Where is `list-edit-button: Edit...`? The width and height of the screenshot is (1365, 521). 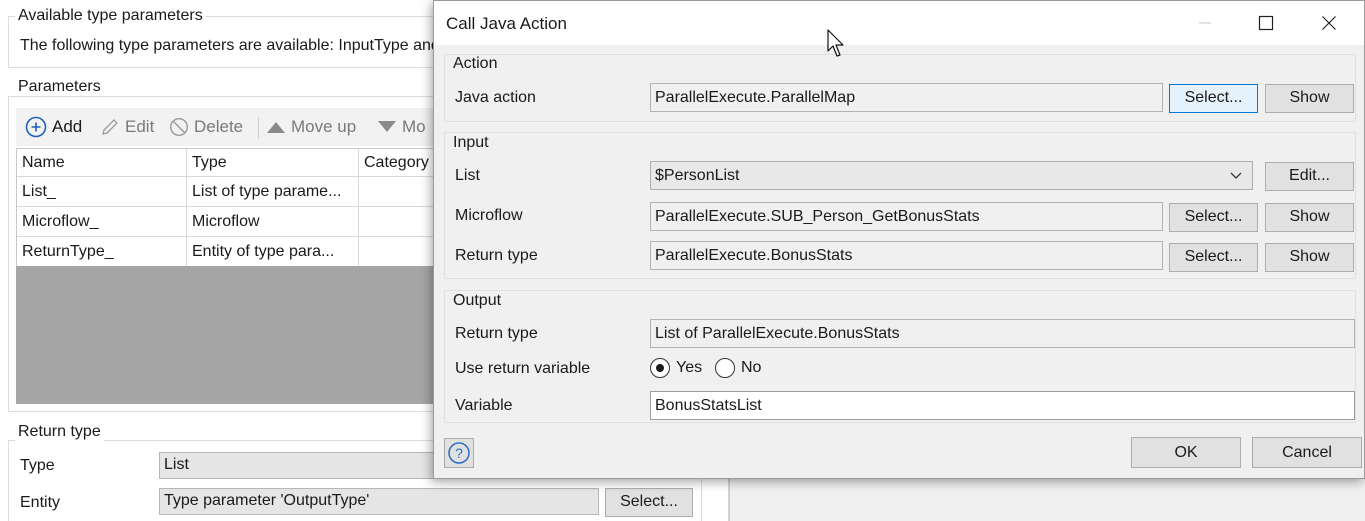
list-edit-button: Edit... is located at coordinates (1309, 176).